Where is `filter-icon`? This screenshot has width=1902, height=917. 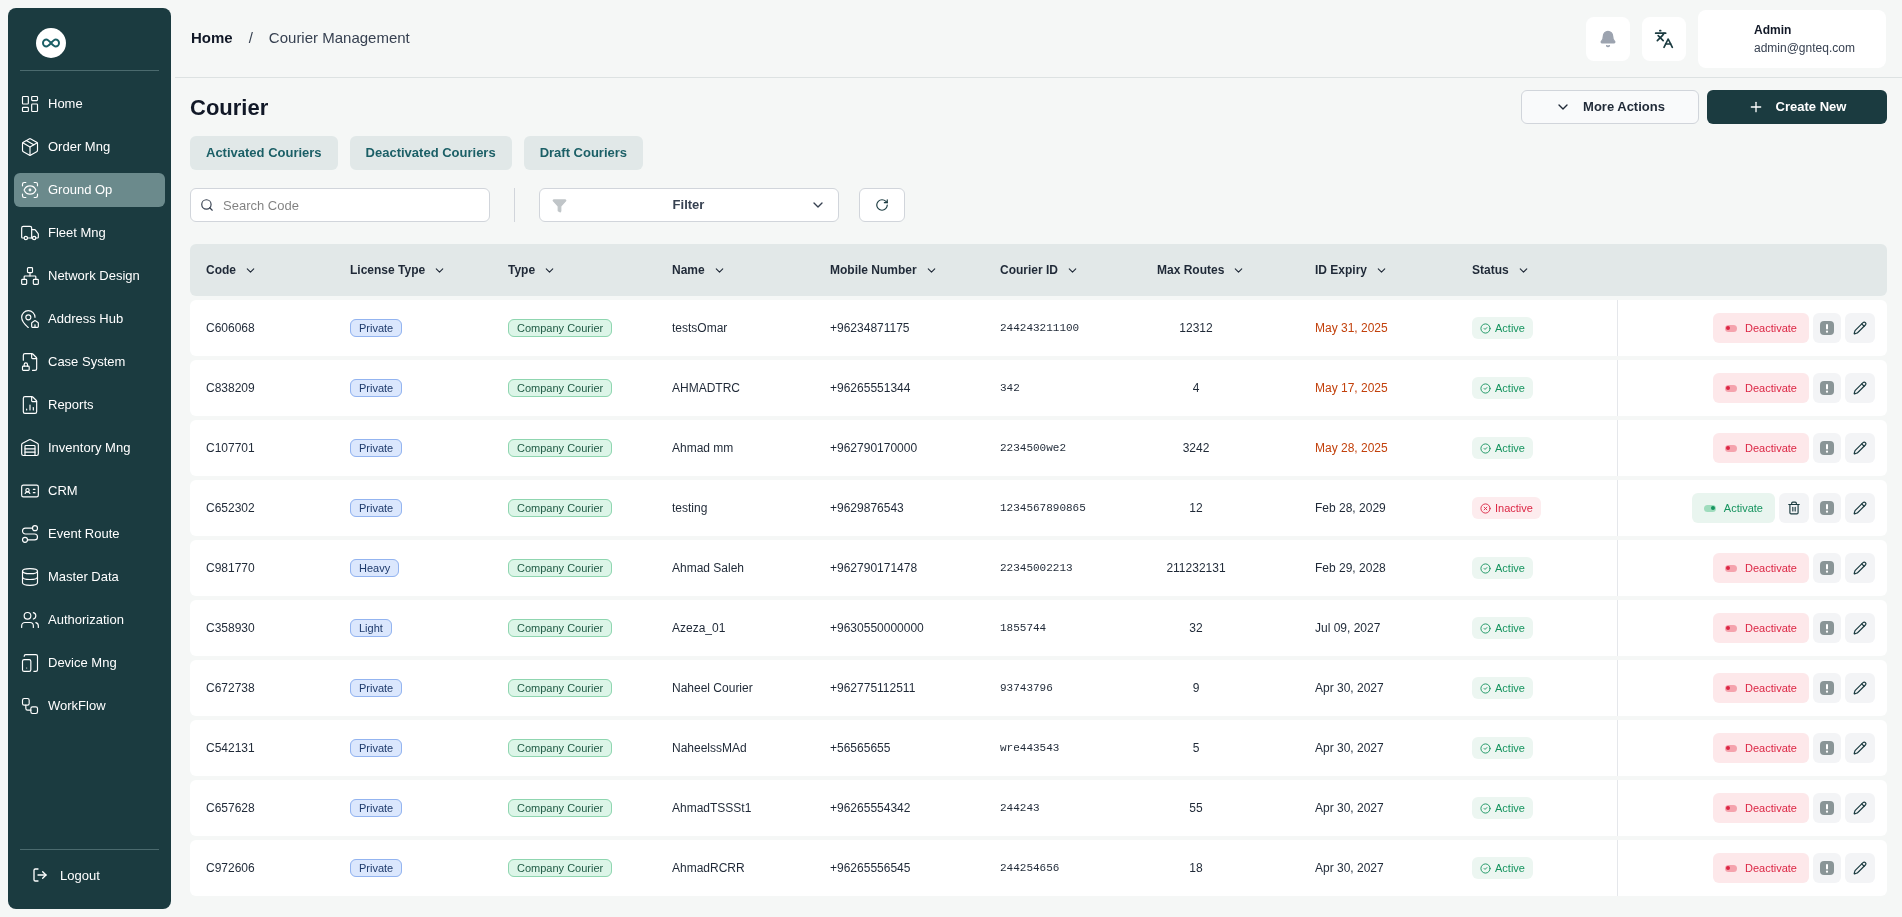
filter-icon is located at coordinates (559, 205).